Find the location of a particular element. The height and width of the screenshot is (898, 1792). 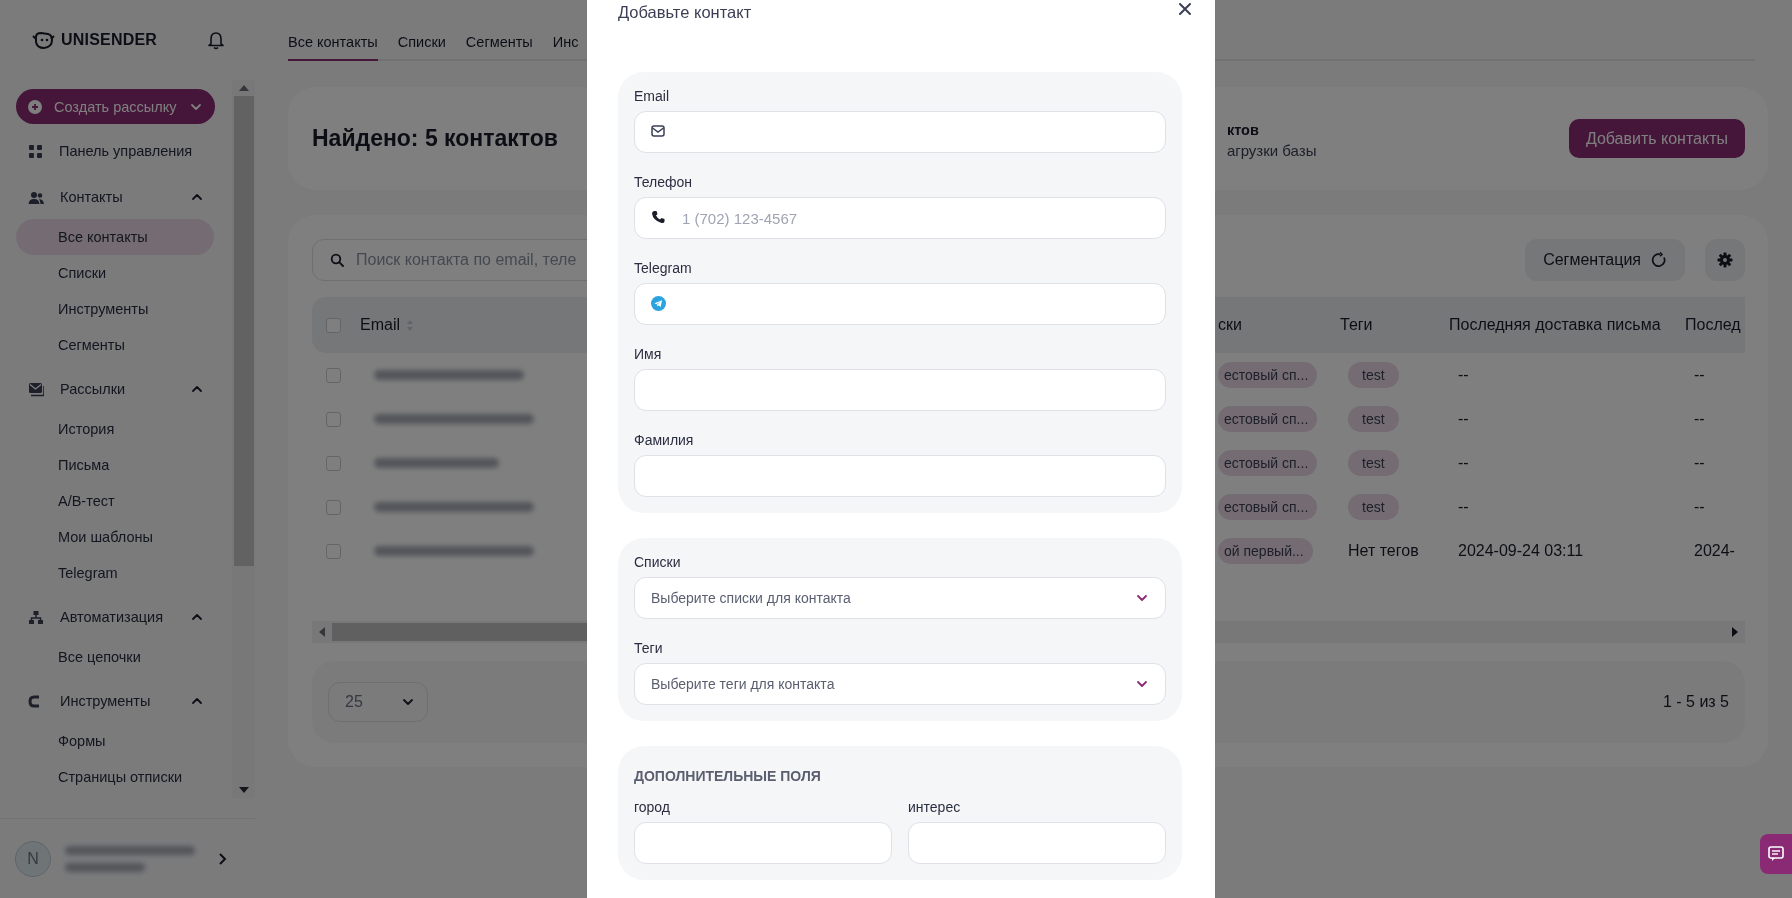

column-header: Теги is located at coordinates (1356, 325).